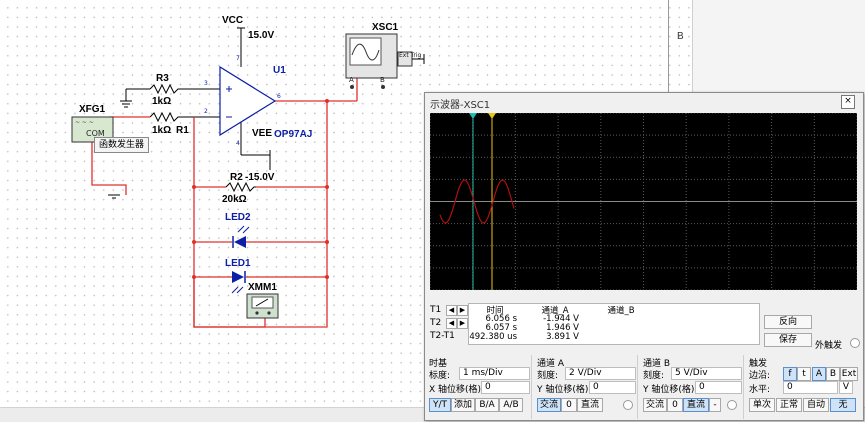  I want to click on trigger-rising-edge-button: t, so click(804, 374).